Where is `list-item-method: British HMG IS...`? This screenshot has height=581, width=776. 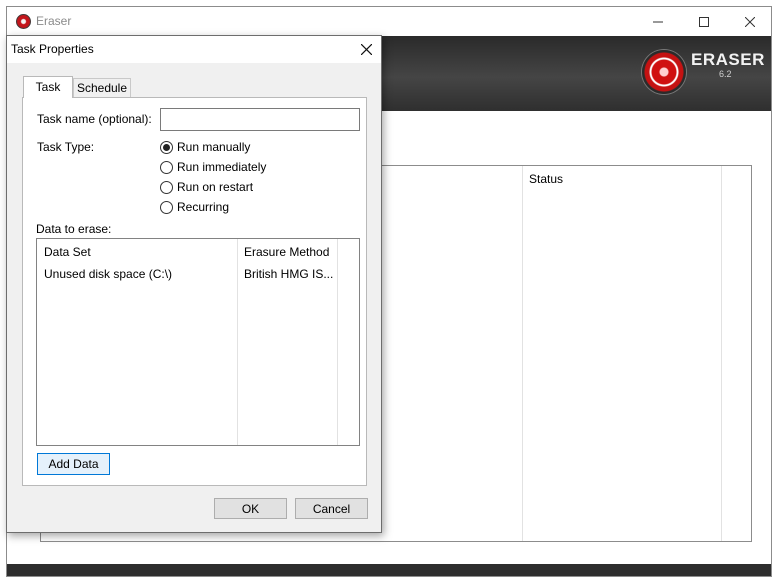 list-item-method: British HMG IS... is located at coordinates (288, 274).